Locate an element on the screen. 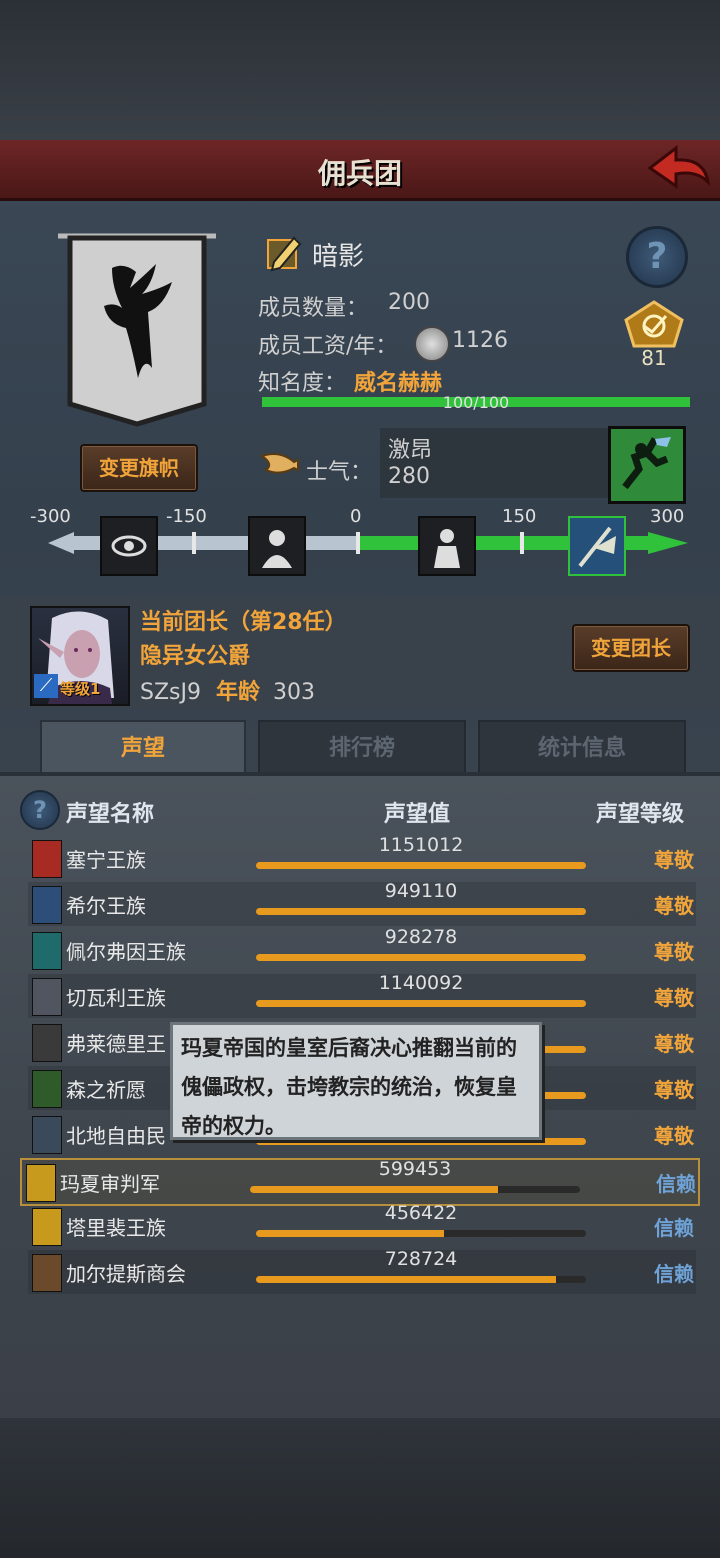 The width and height of the screenshot is (720, 1558). help-button: ? is located at coordinates (657, 257).